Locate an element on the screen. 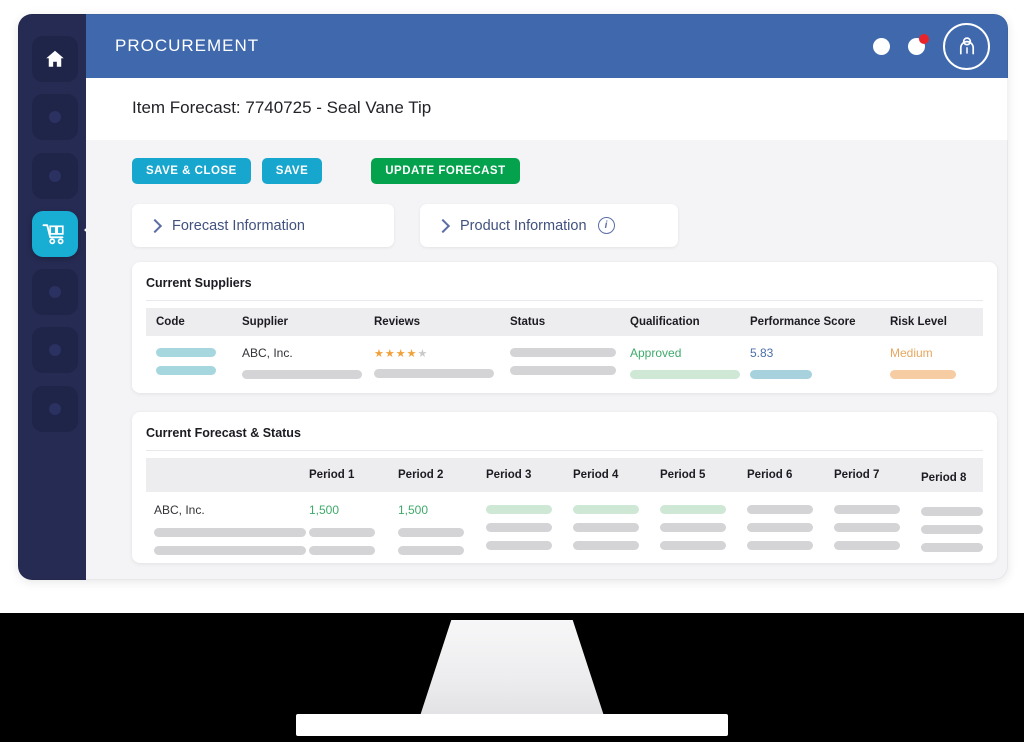  col-period-3: Period 3 is located at coordinates (529, 475).